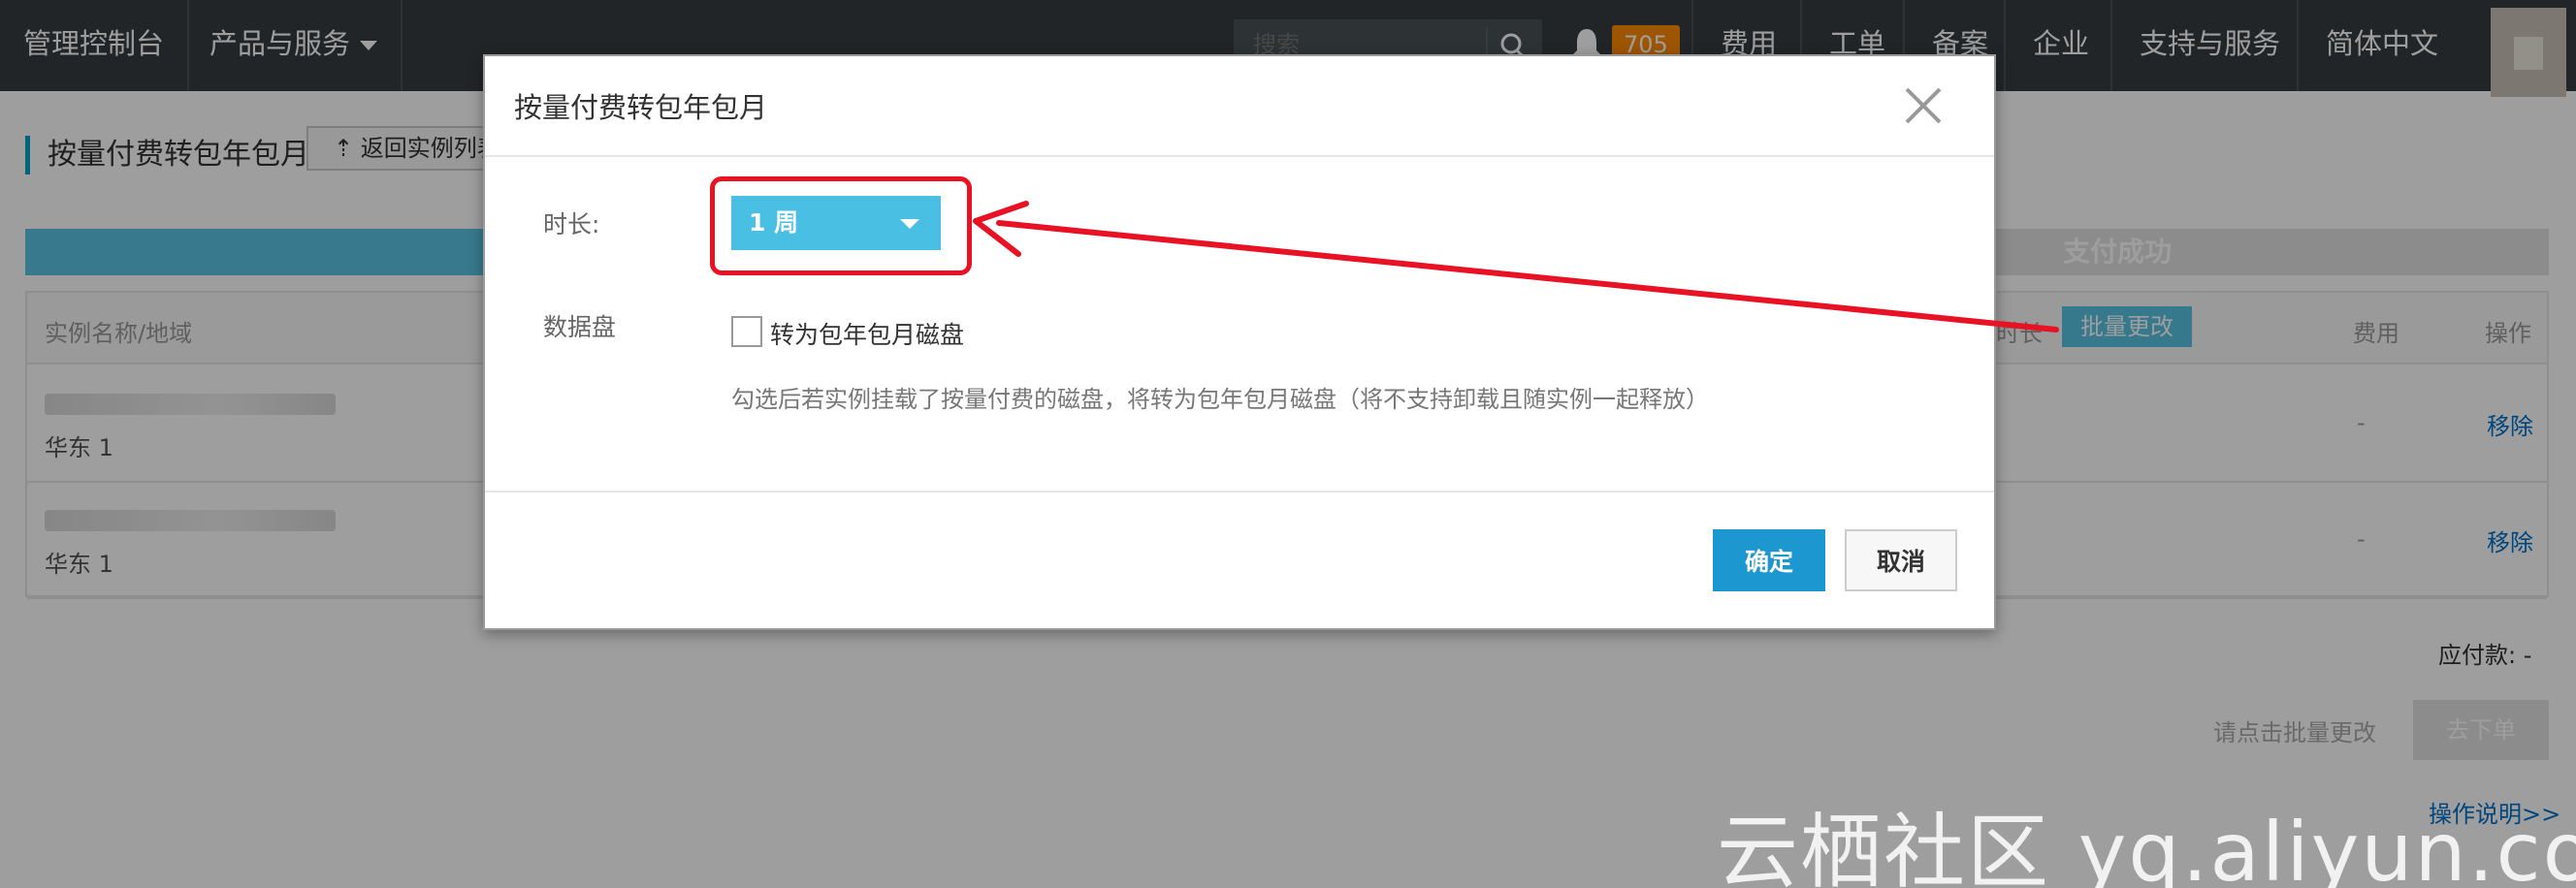 The height and width of the screenshot is (888, 2576). Describe the element at coordinates (641, 107) in the screenshot. I see `dialog-title: 按量付费转包年包月` at that location.